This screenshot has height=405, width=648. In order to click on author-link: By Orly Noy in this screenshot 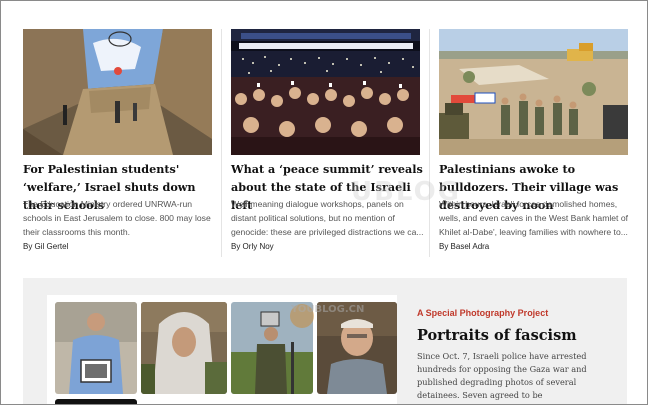, I will do `click(252, 246)`.